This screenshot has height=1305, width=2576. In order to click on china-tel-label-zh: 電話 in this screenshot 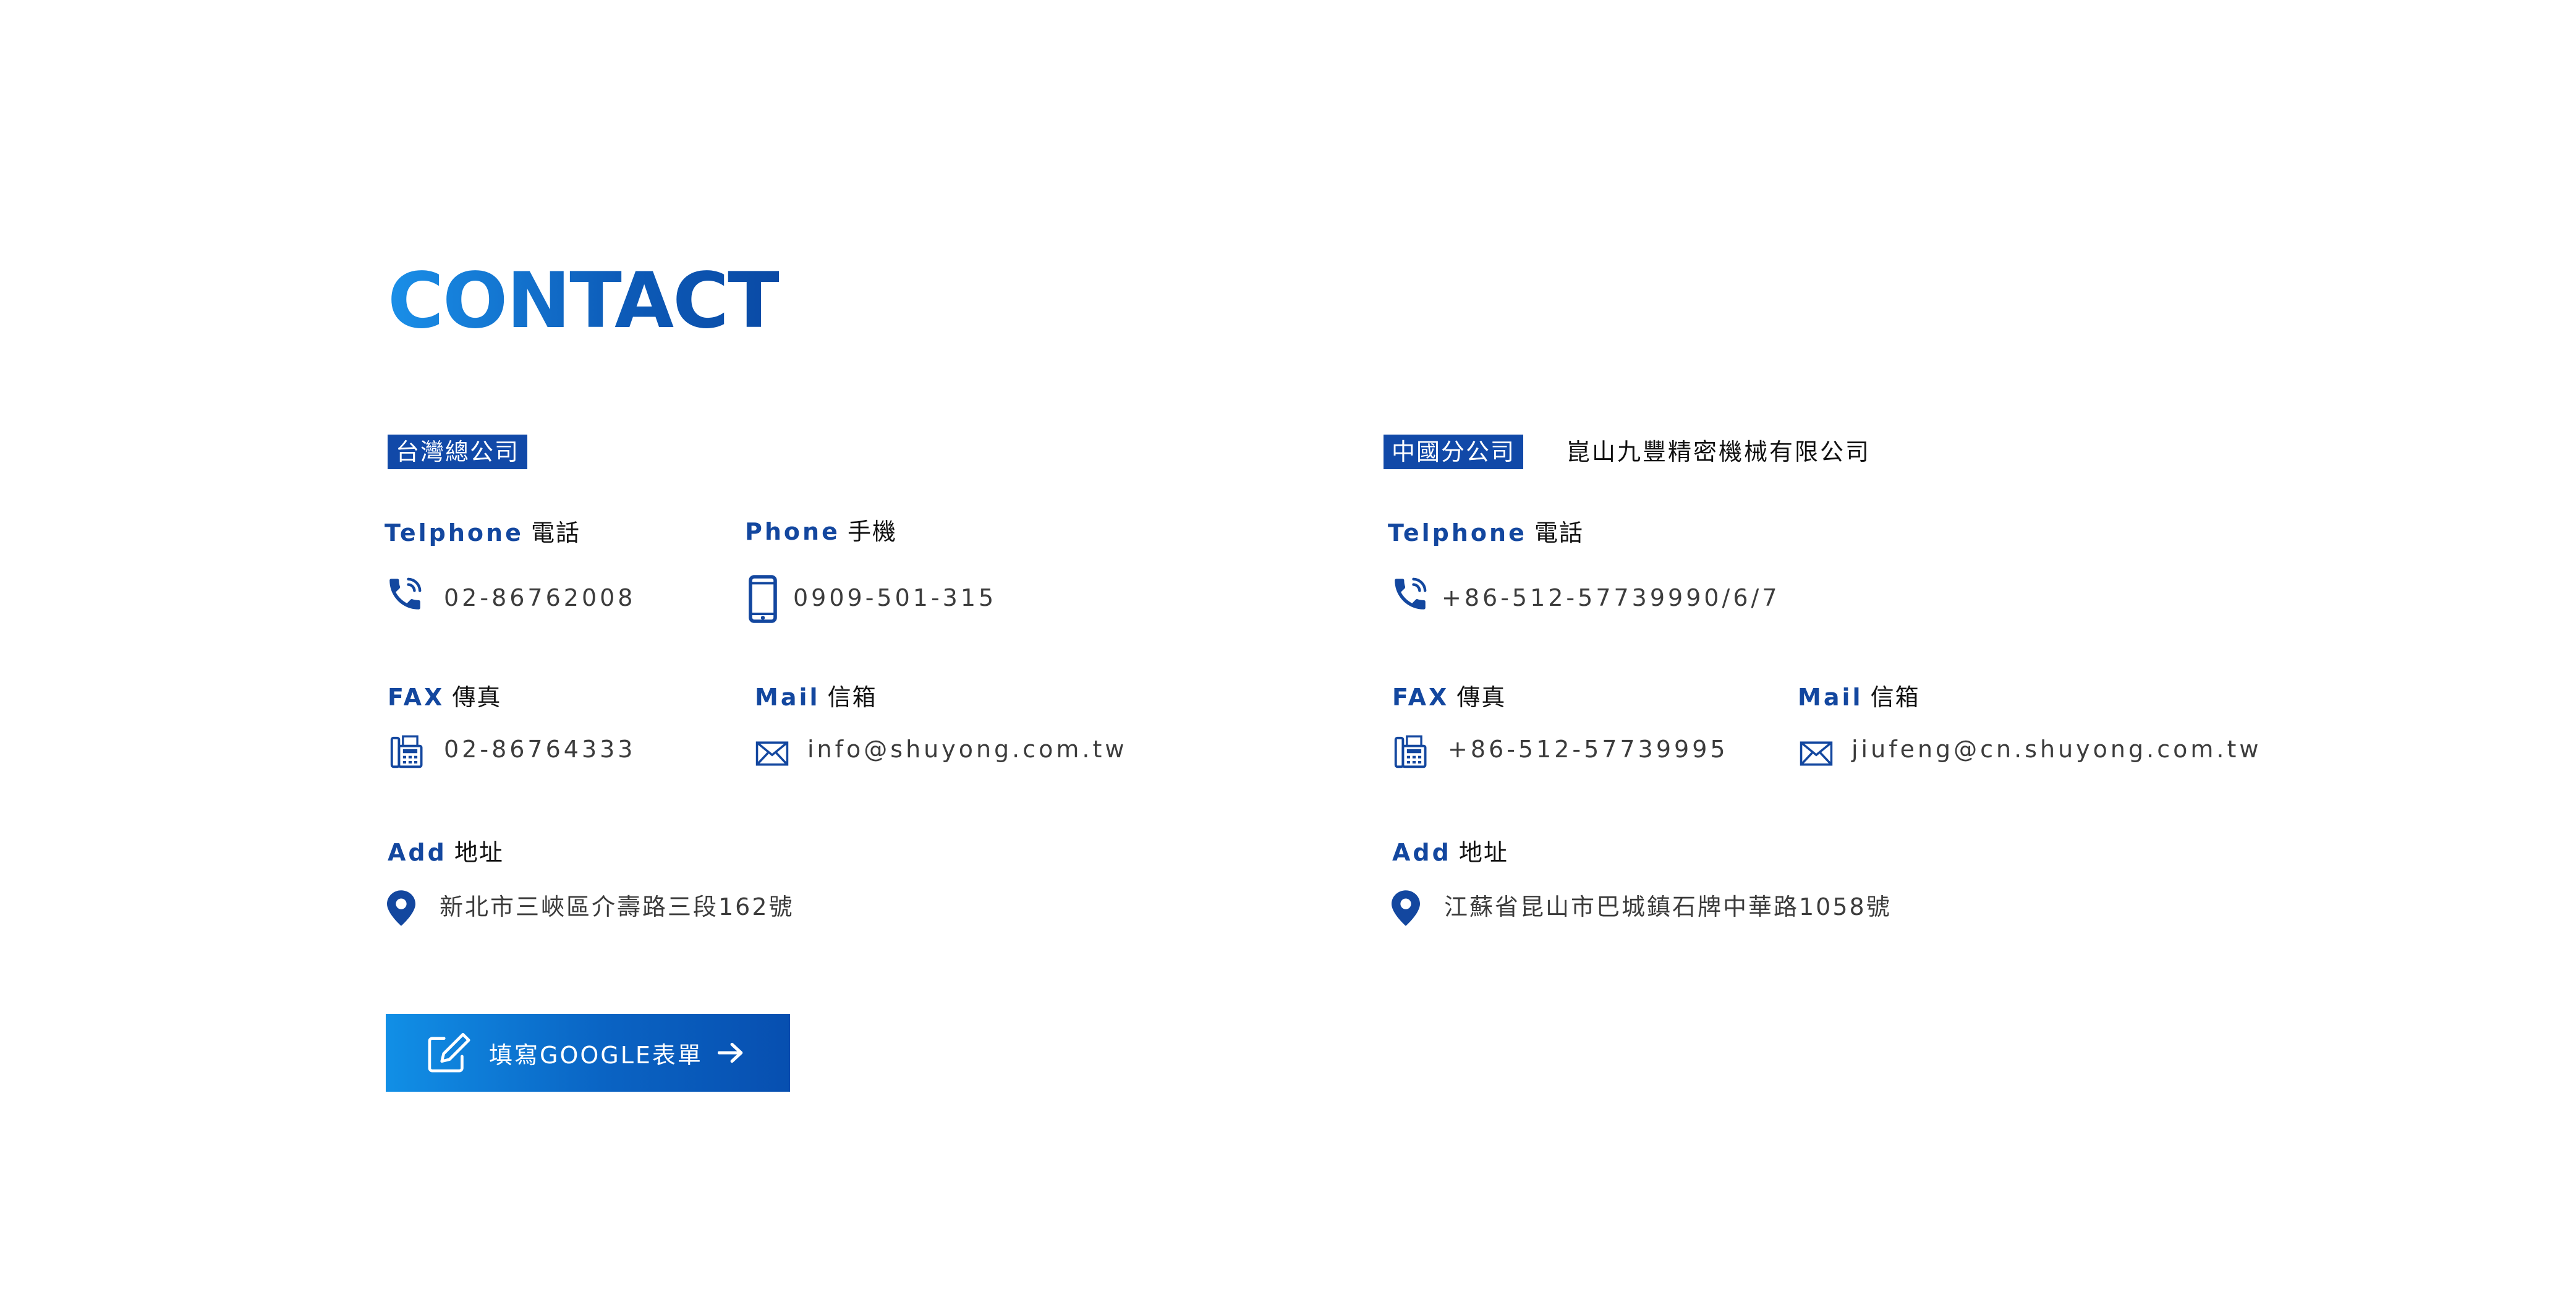, I will do `click(1559, 532)`.